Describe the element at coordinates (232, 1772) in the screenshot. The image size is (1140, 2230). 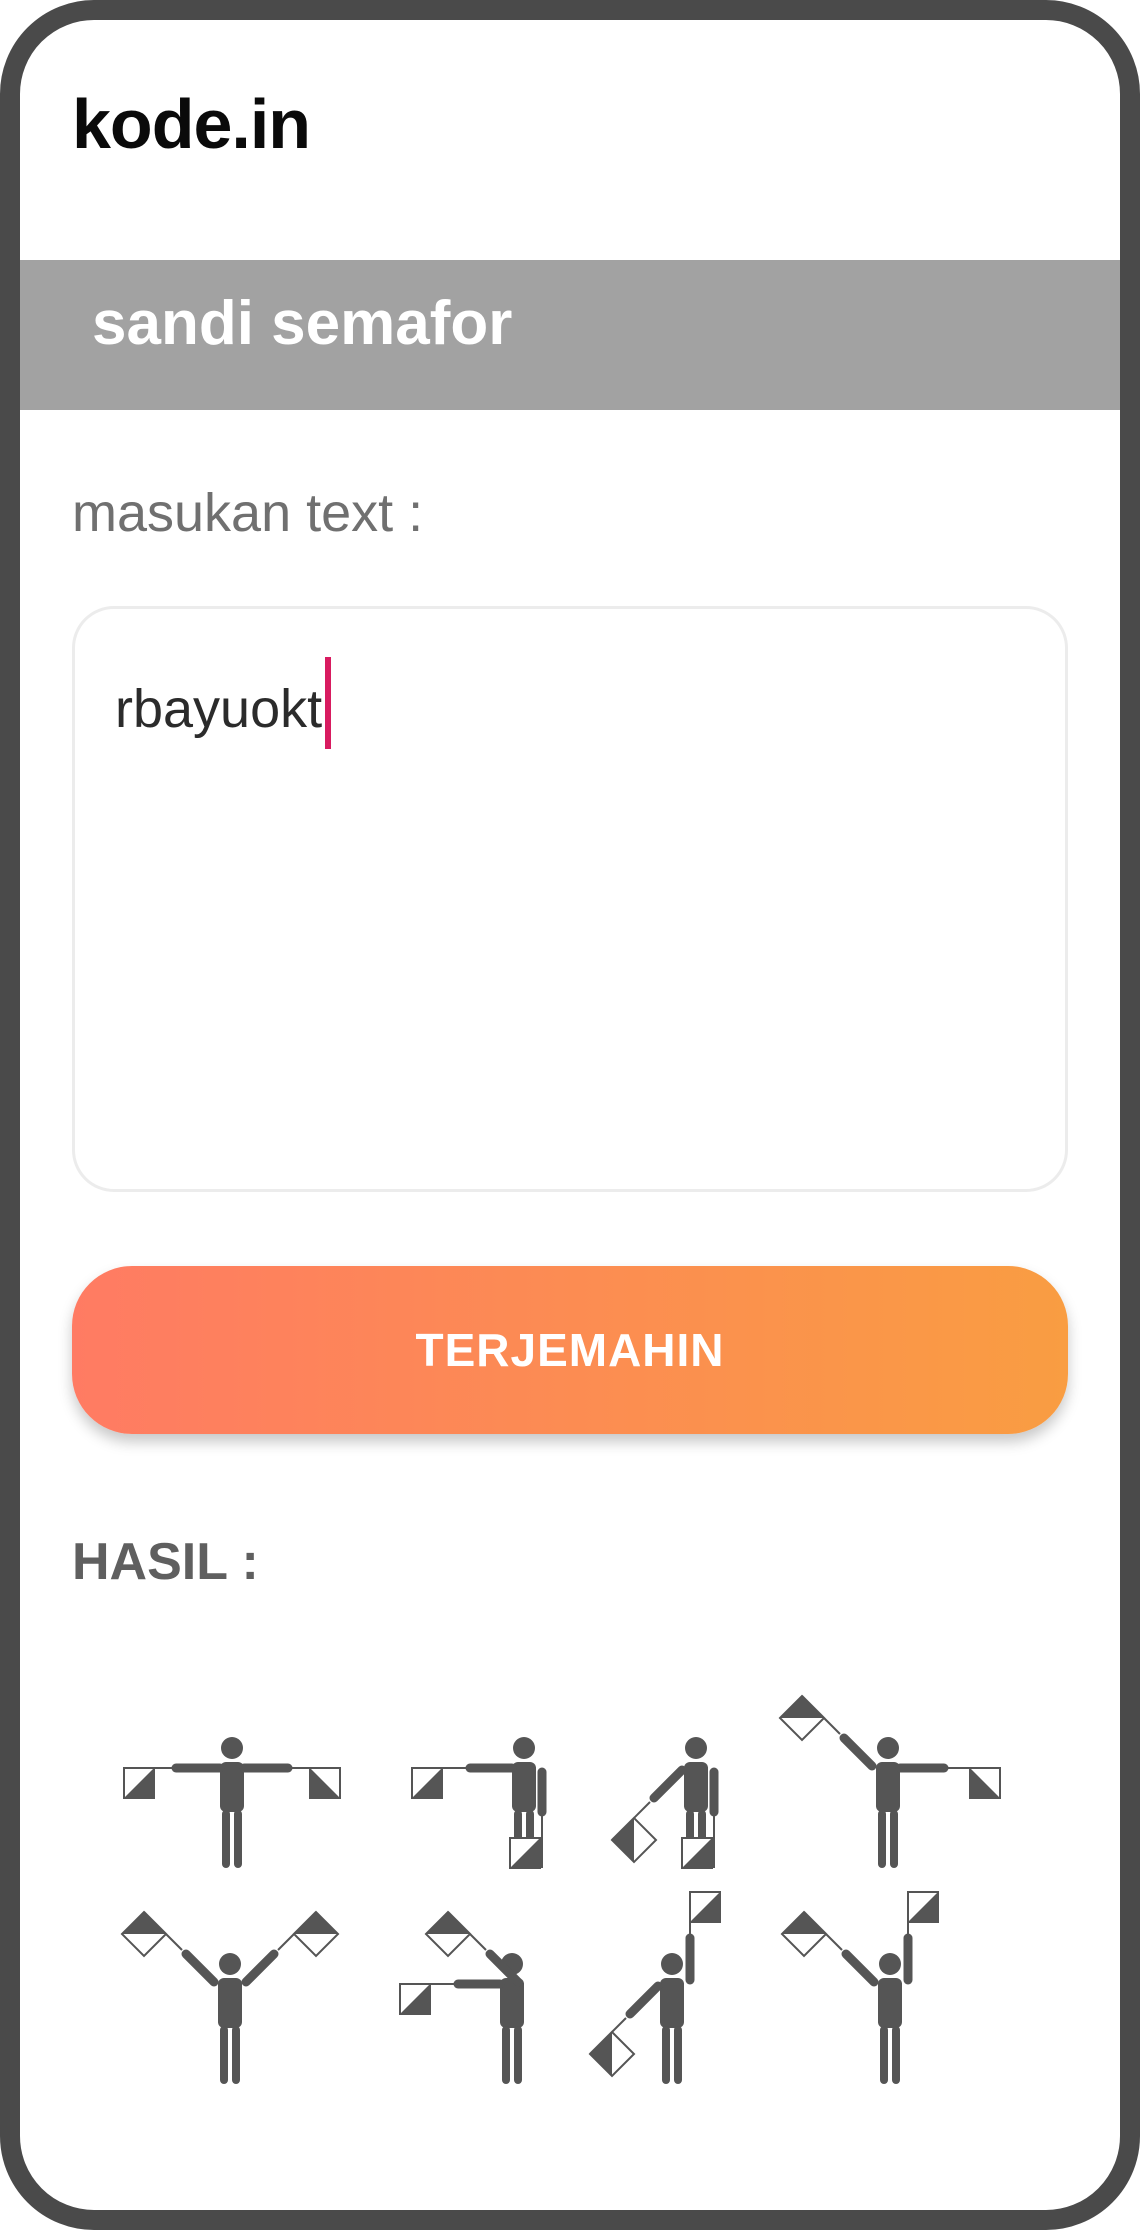
I see `semaphore-figure-r` at that location.